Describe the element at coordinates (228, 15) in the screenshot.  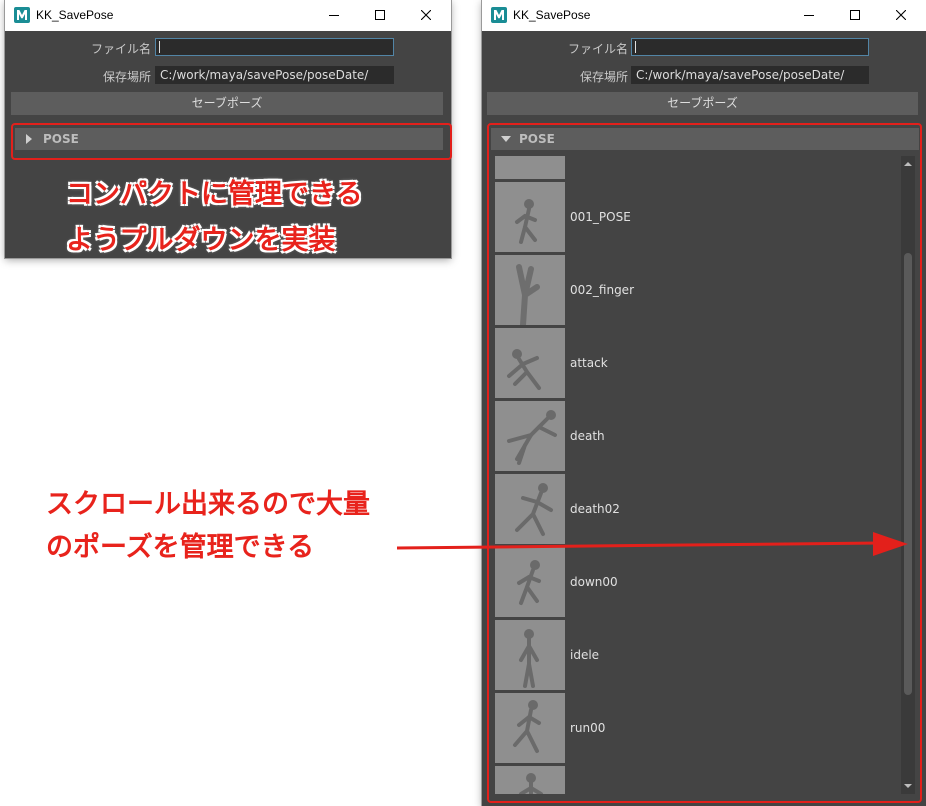
I see `left-titlebar: KK_SavePose` at that location.